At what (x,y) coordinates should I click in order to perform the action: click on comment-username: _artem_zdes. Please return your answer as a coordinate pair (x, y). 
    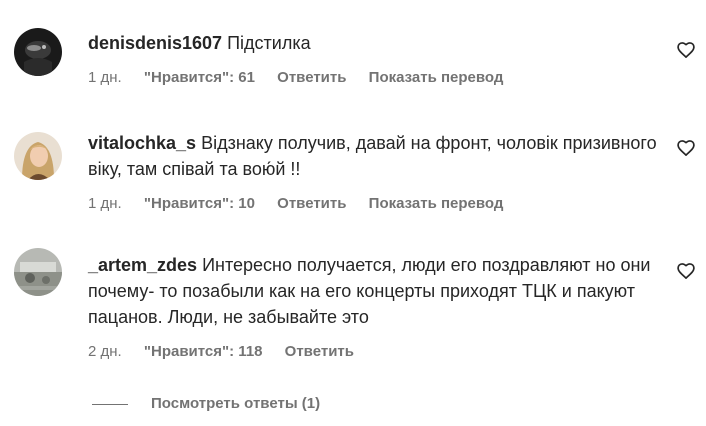
    Looking at the image, I should click on (142, 265).